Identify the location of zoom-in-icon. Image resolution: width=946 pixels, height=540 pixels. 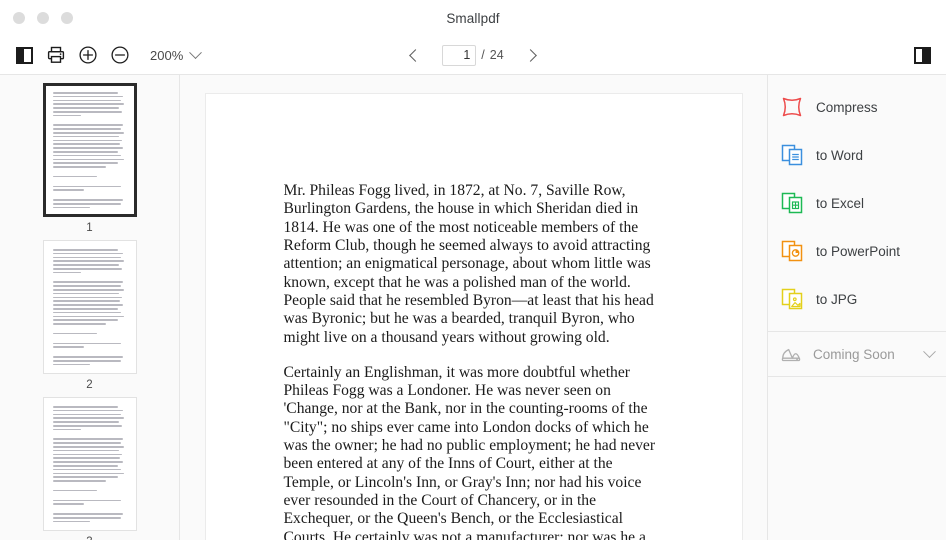
(88, 55).